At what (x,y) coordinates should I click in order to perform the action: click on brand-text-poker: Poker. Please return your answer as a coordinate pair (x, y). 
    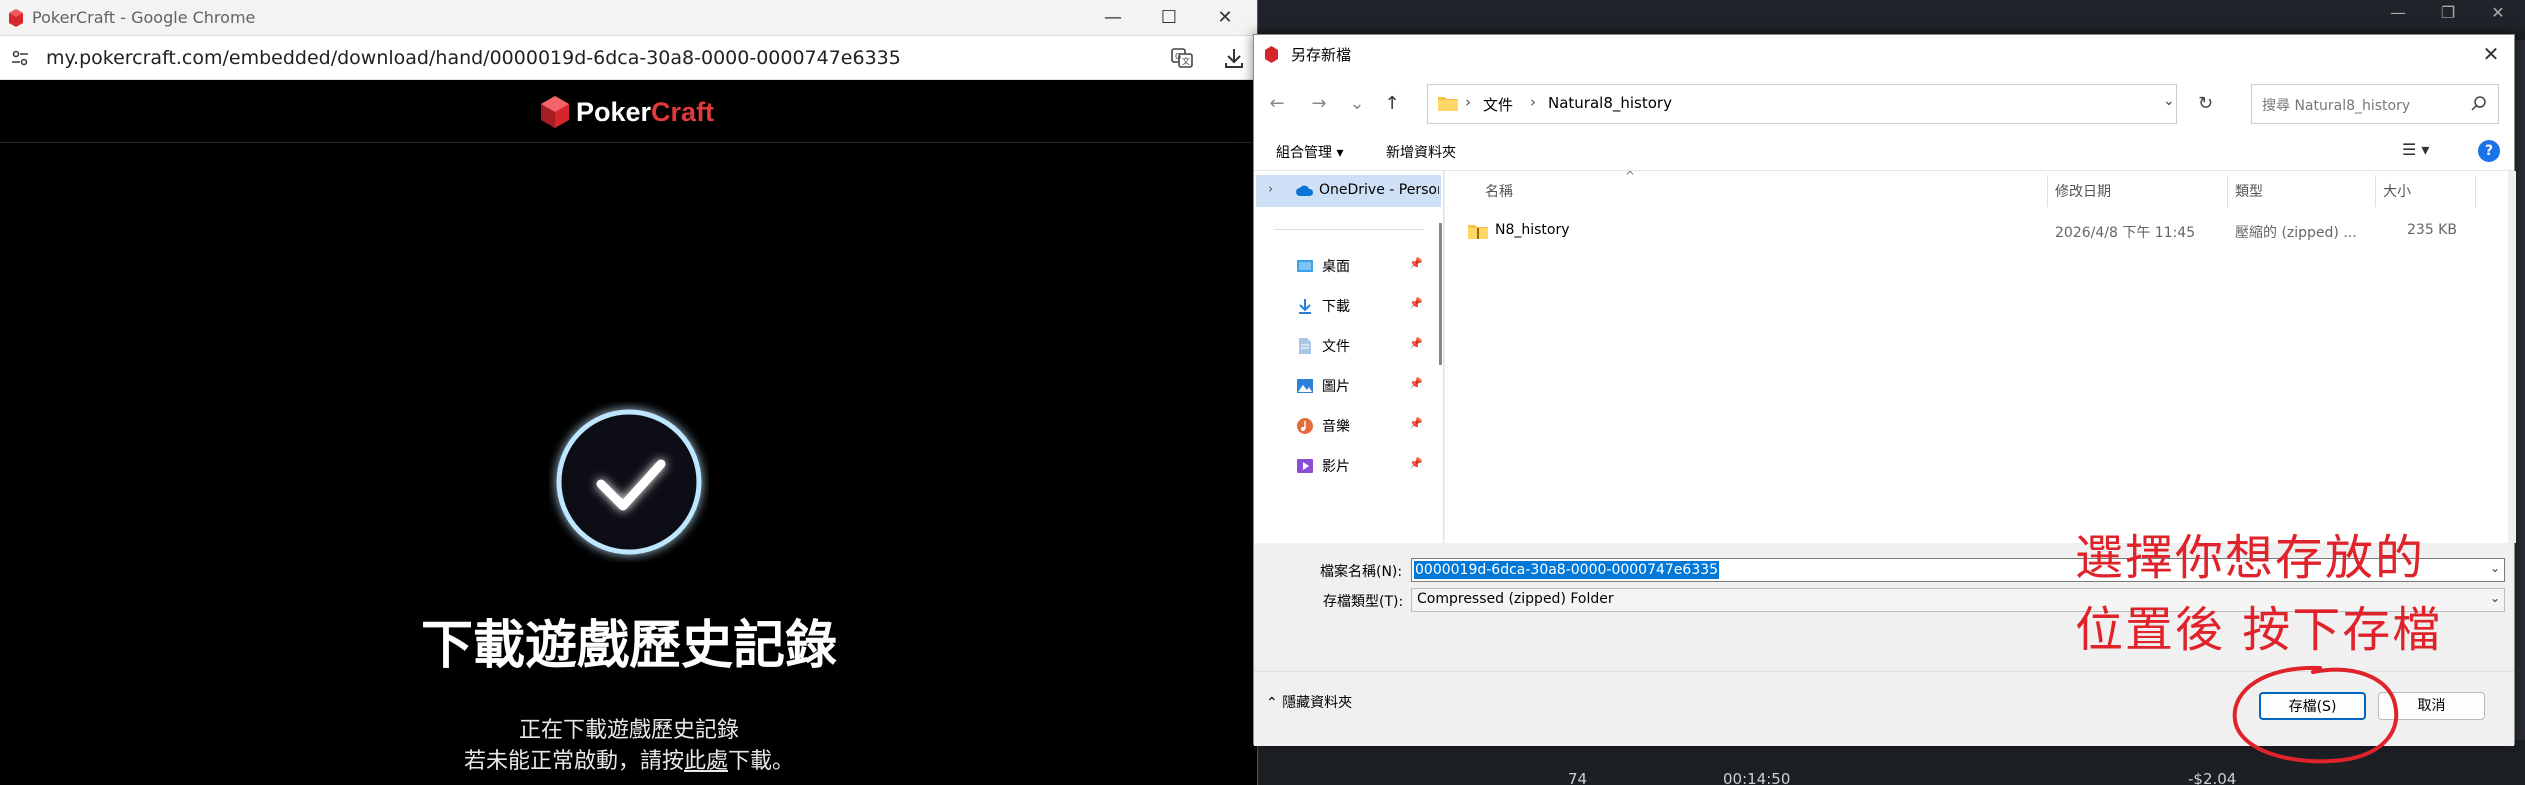
    Looking at the image, I should click on (614, 111).